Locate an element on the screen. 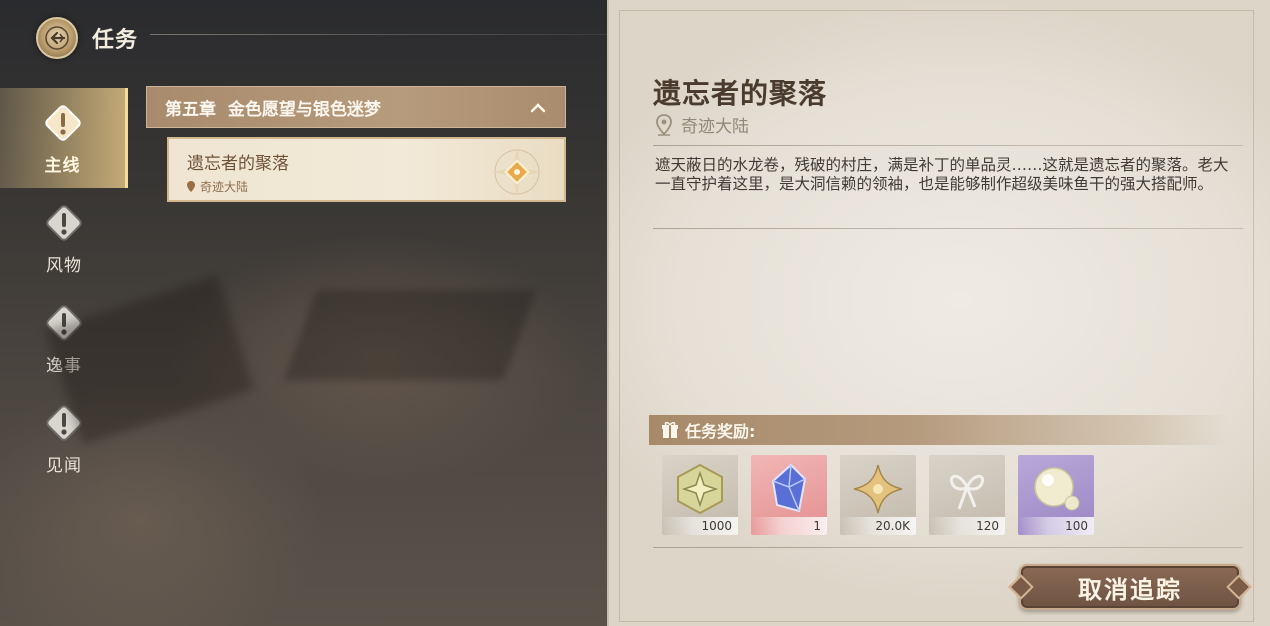 The image size is (1270, 626). reward-item: 1 is located at coordinates (789, 495).